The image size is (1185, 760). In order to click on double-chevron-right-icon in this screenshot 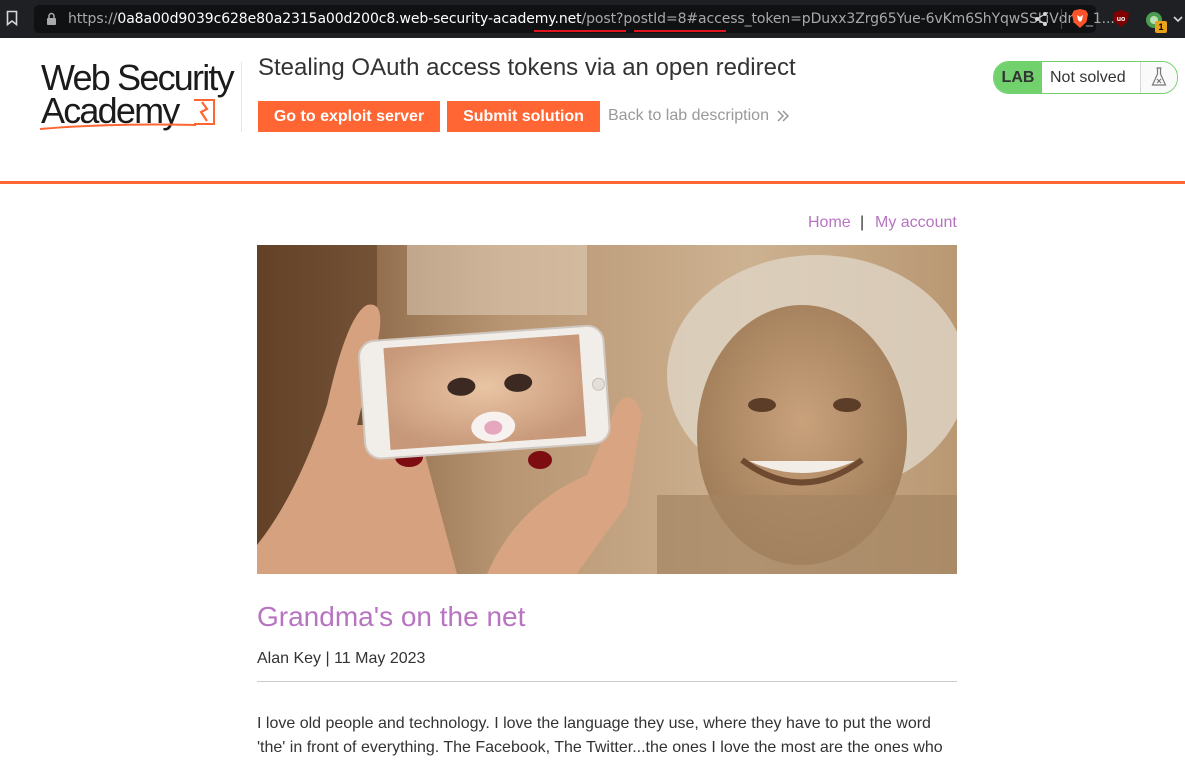, I will do `click(783, 116)`.